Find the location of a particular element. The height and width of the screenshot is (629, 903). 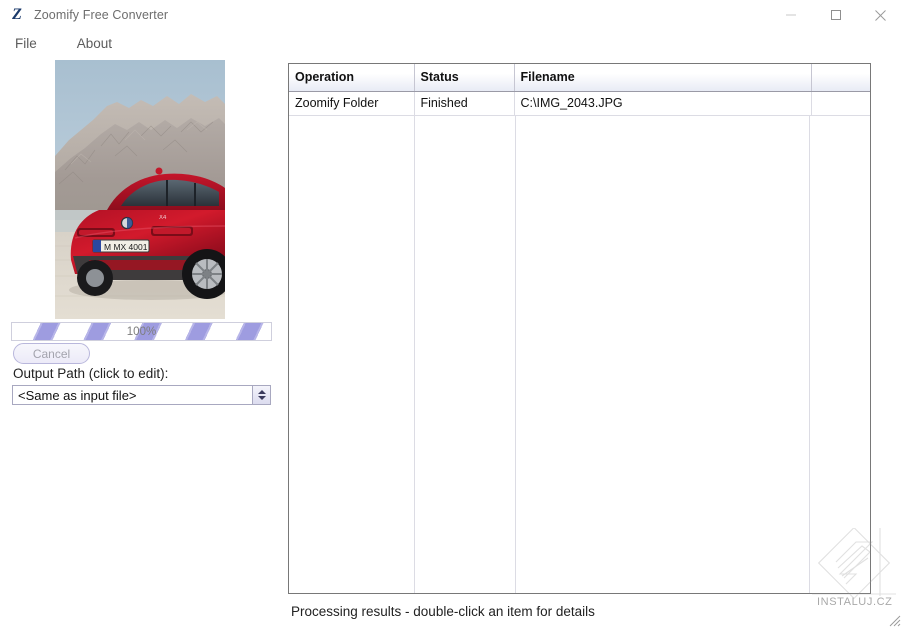

column-header-status: Status is located at coordinates (464, 78).